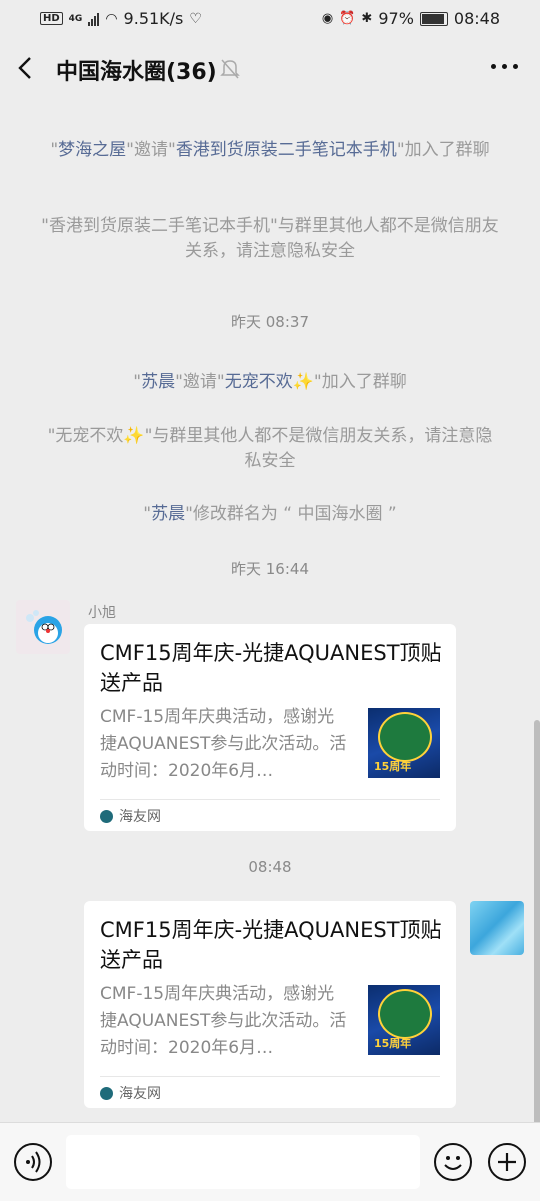 The image size is (540, 1201). I want to click on system-message-invite-2: "苏晨"邀请"无宠不欢✨"加入了群聊, so click(270, 382).